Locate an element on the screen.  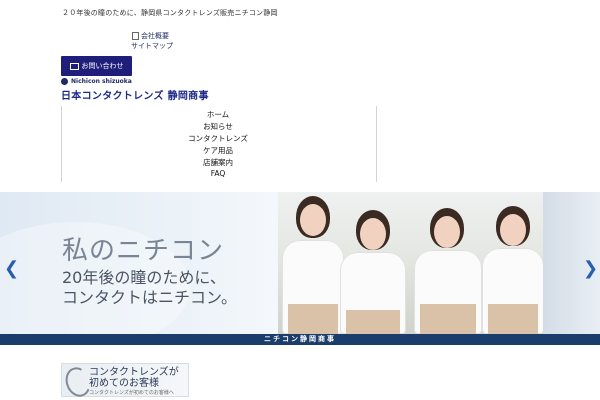
nav-item-contact-lens: コンタクトレンズ is located at coordinates (218, 138).